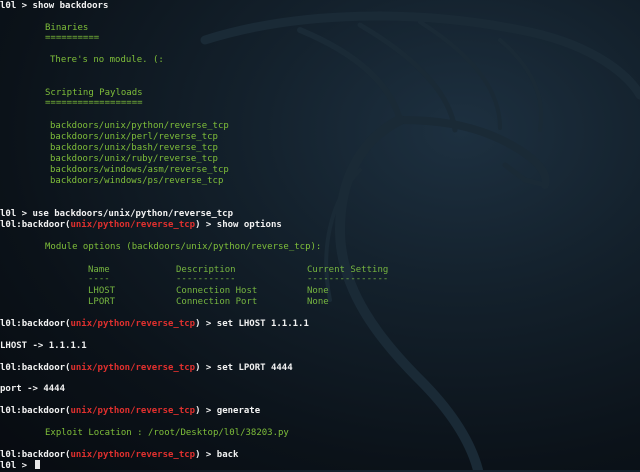 This screenshot has width=640, height=472. I want to click on command-text: back, so click(227, 455).